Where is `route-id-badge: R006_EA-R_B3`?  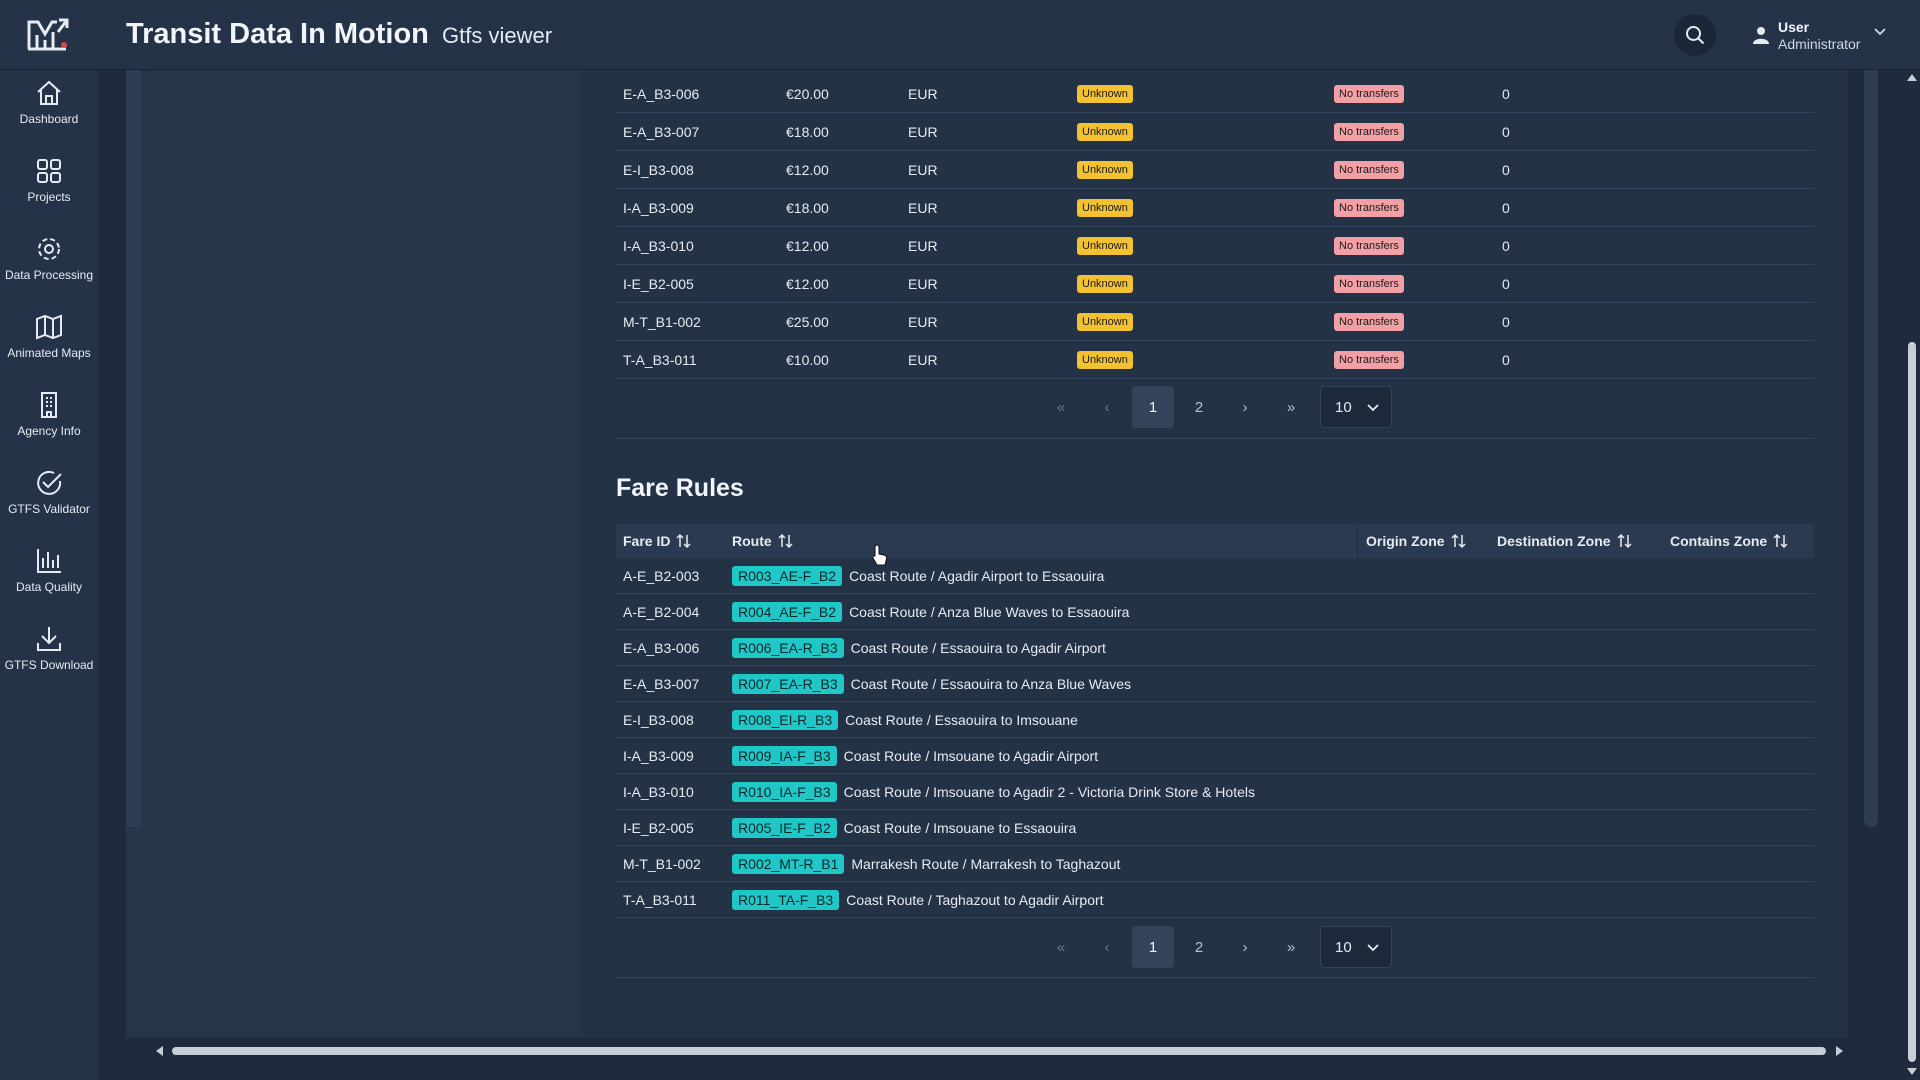
route-id-badge: R006_EA-R_B3 is located at coordinates (788, 648).